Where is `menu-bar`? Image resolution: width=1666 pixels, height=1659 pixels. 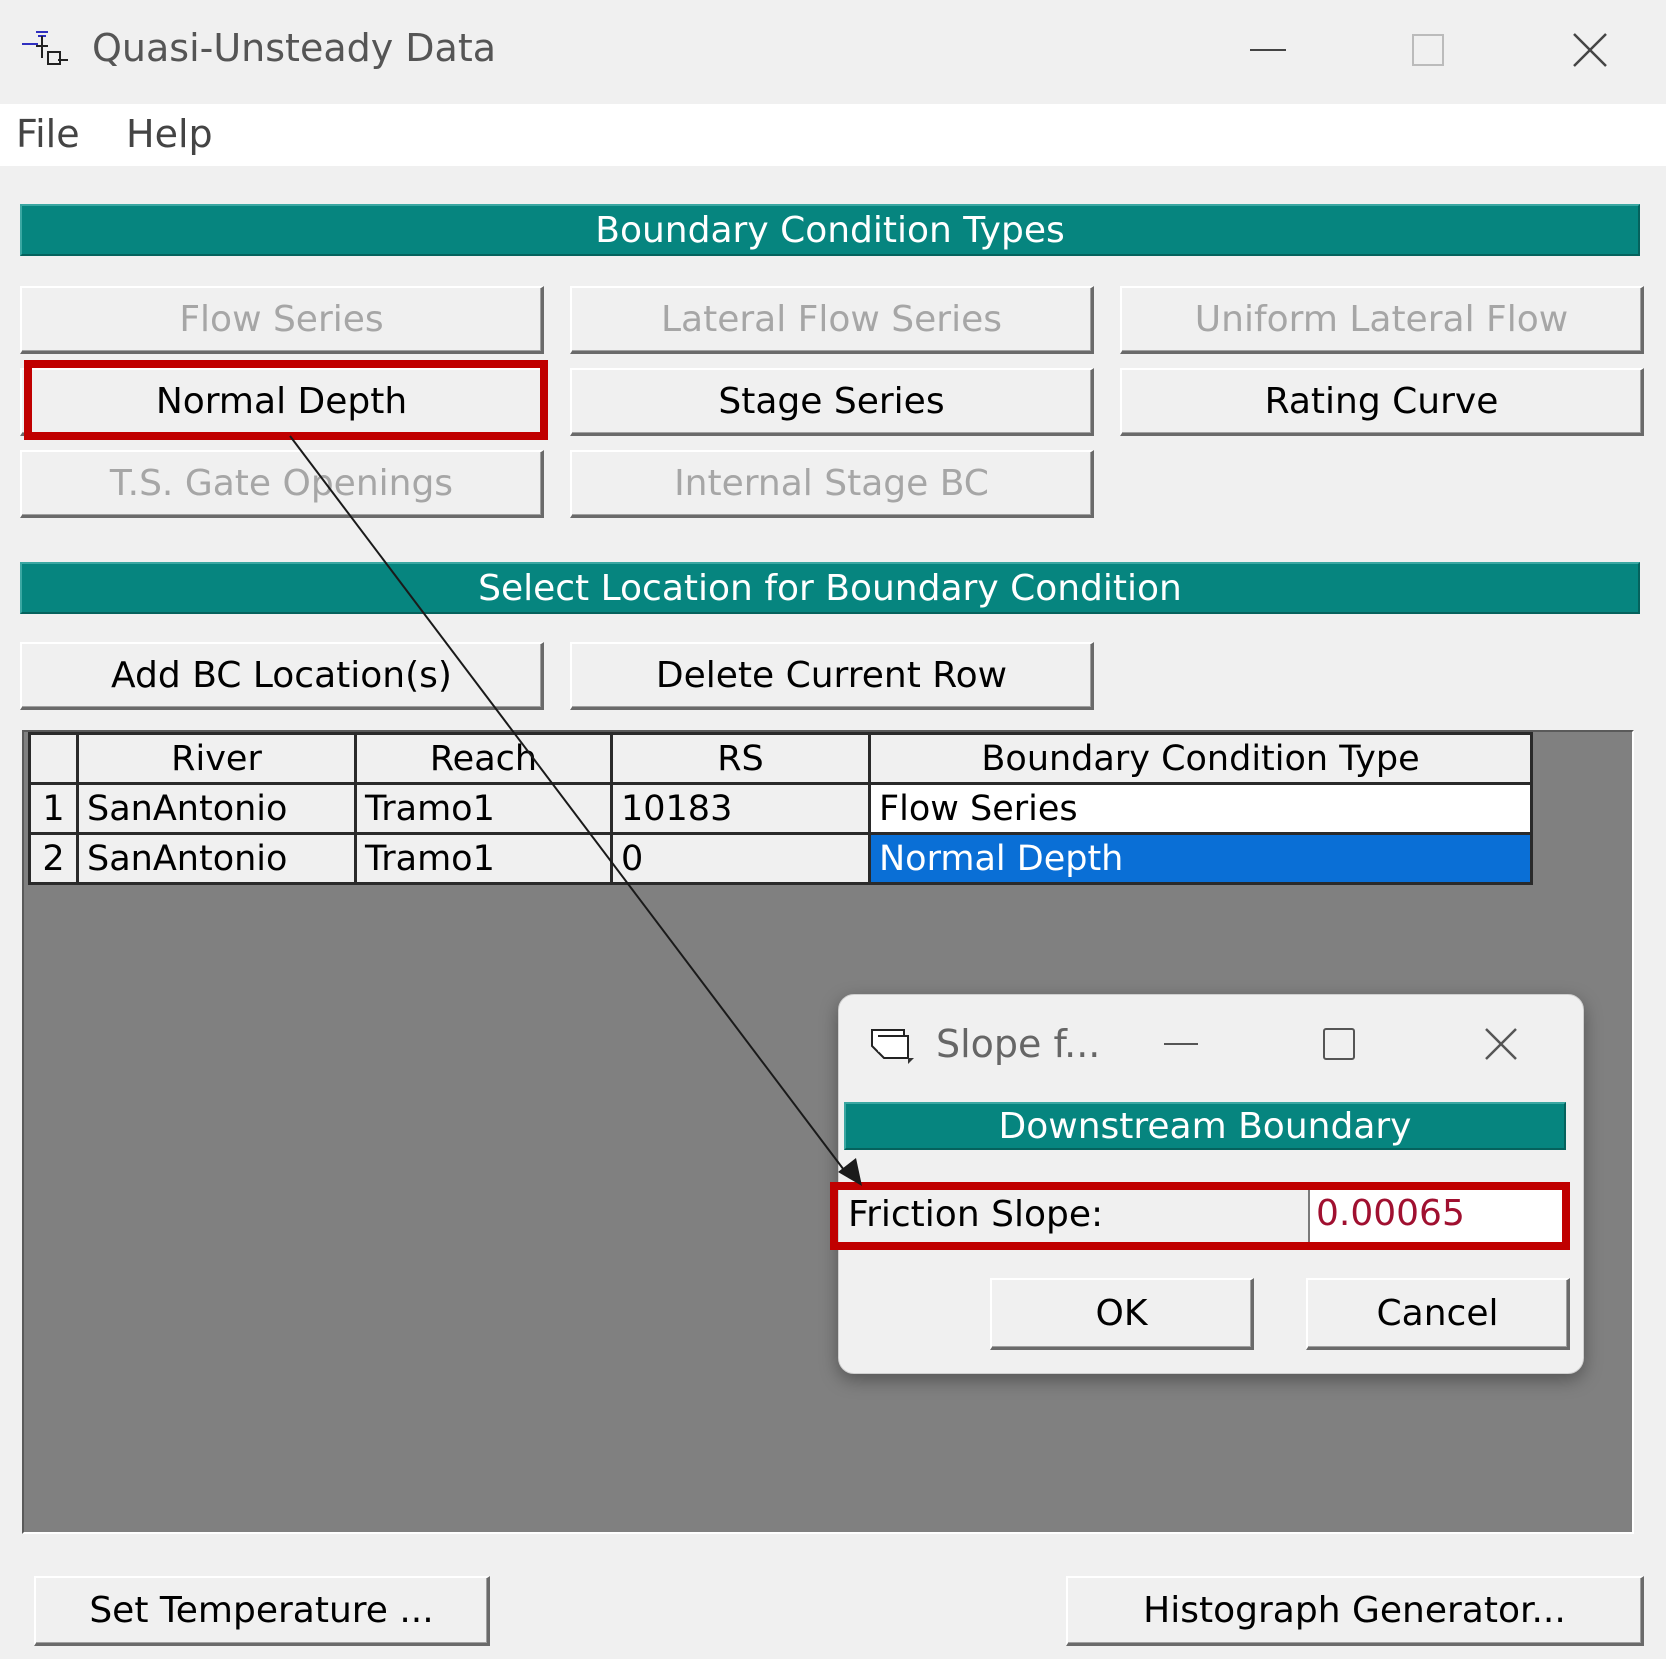 menu-bar is located at coordinates (833, 135).